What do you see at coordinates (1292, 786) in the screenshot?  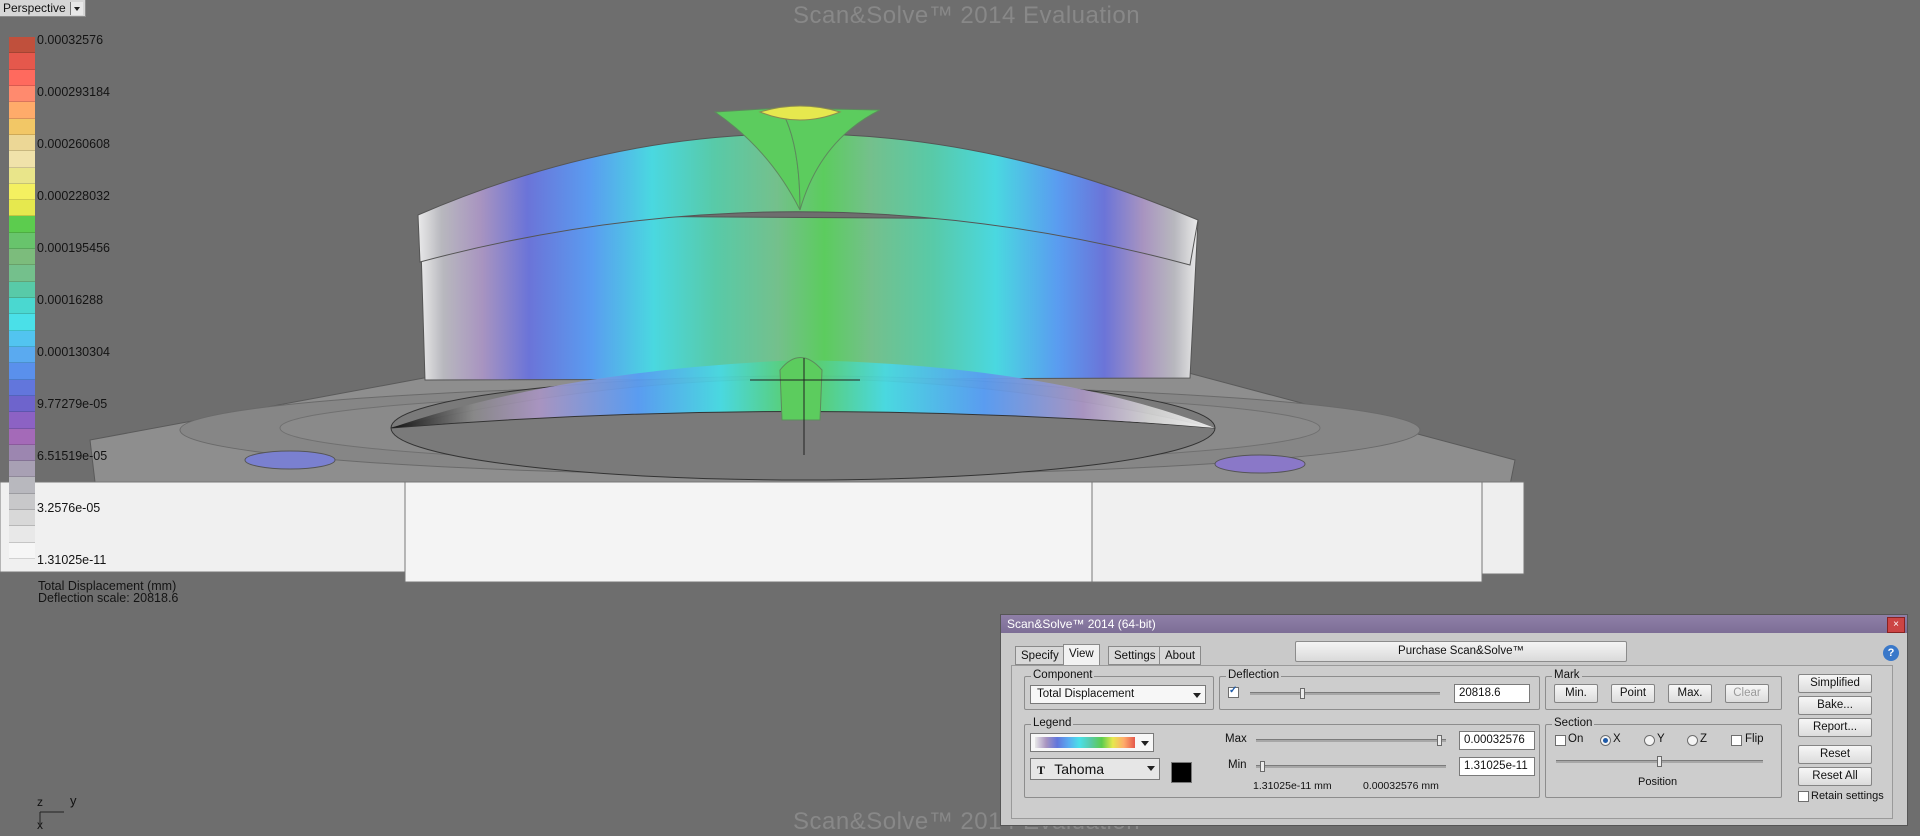 I see `legend-range-min: 1.31025e-11 mm` at bounding box center [1292, 786].